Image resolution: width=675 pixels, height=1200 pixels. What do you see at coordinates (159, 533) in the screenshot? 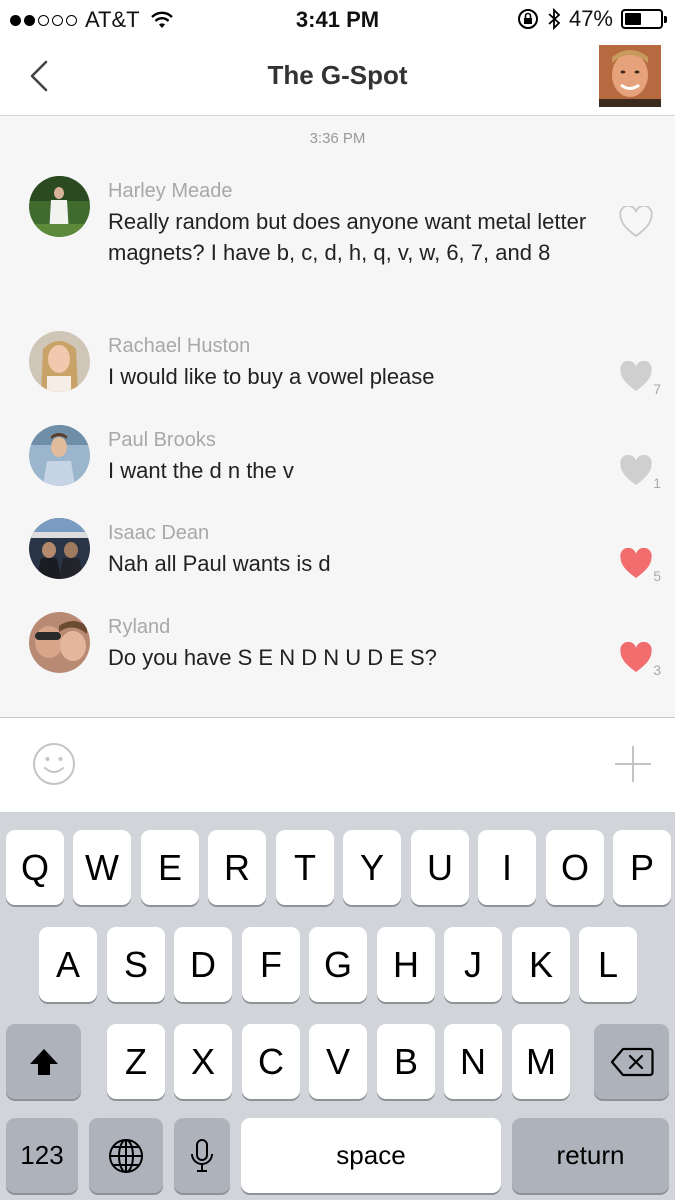
I see `message-sender: Isaac Dean` at bounding box center [159, 533].